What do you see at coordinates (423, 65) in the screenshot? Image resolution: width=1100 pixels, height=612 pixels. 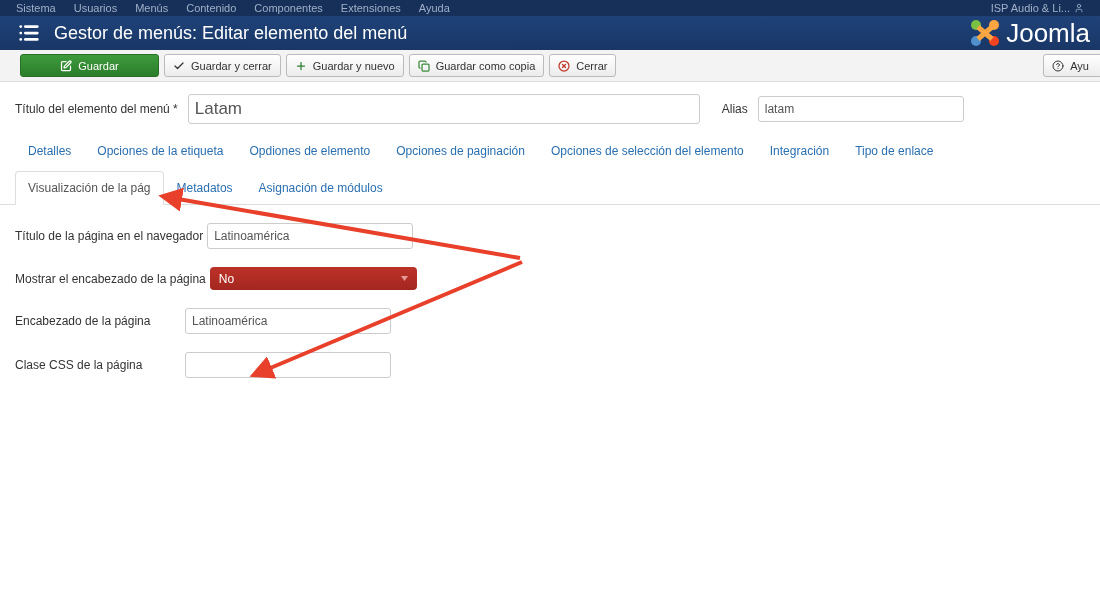 I see `copy-icon` at bounding box center [423, 65].